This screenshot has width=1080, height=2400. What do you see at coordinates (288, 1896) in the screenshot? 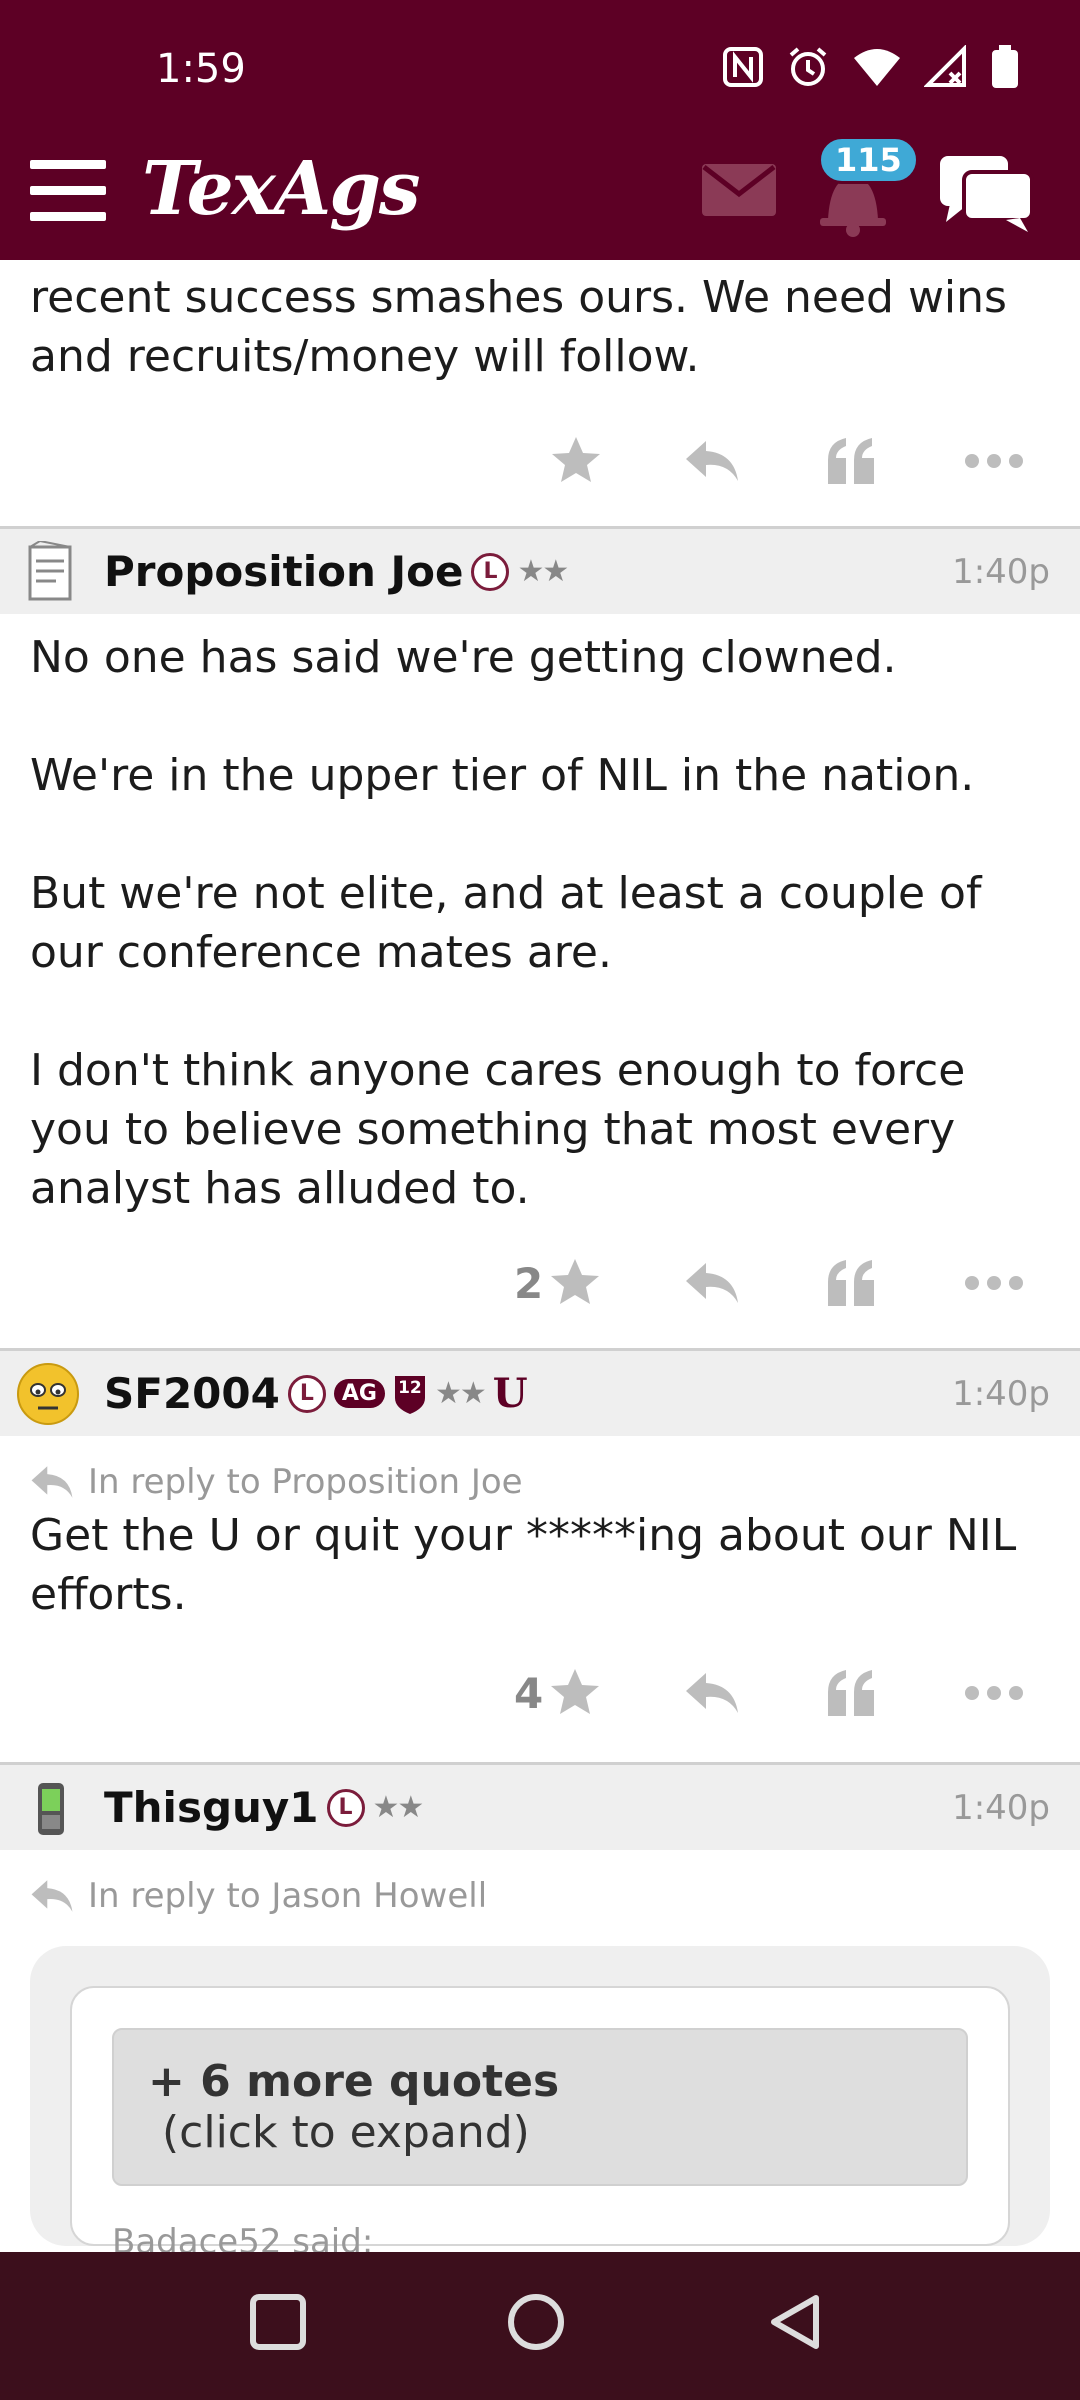
I see `reply-to-label: In reply to Jason Howell` at bounding box center [288, 1896].